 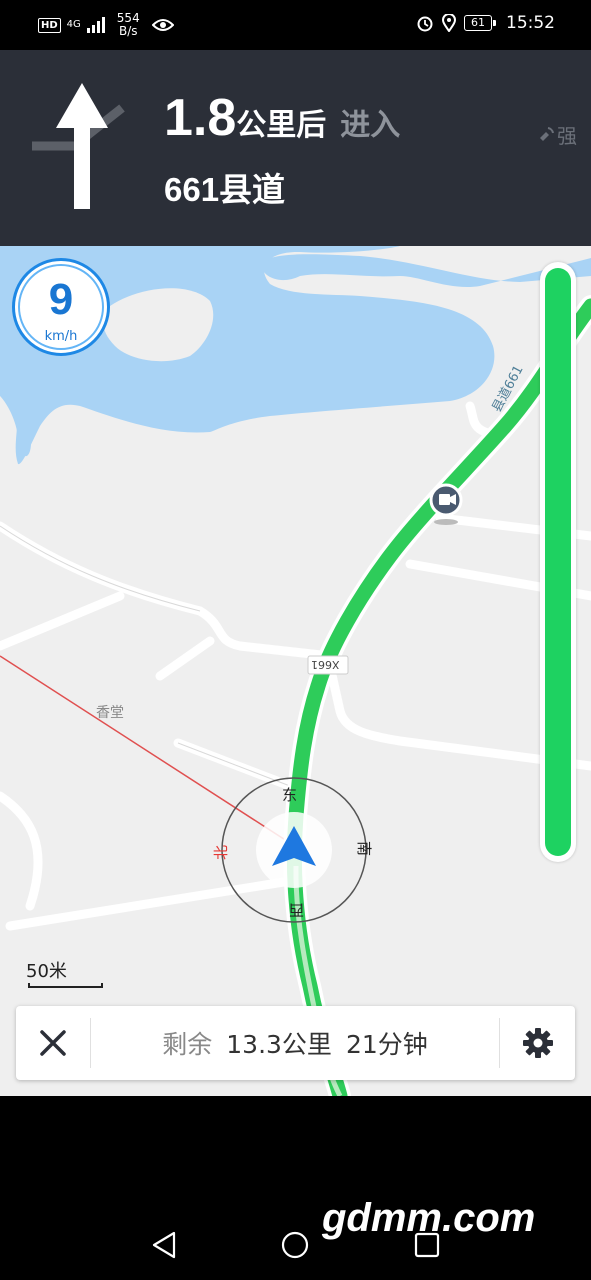 I want to click on road-sign: X661, so click(x=325, y=664).